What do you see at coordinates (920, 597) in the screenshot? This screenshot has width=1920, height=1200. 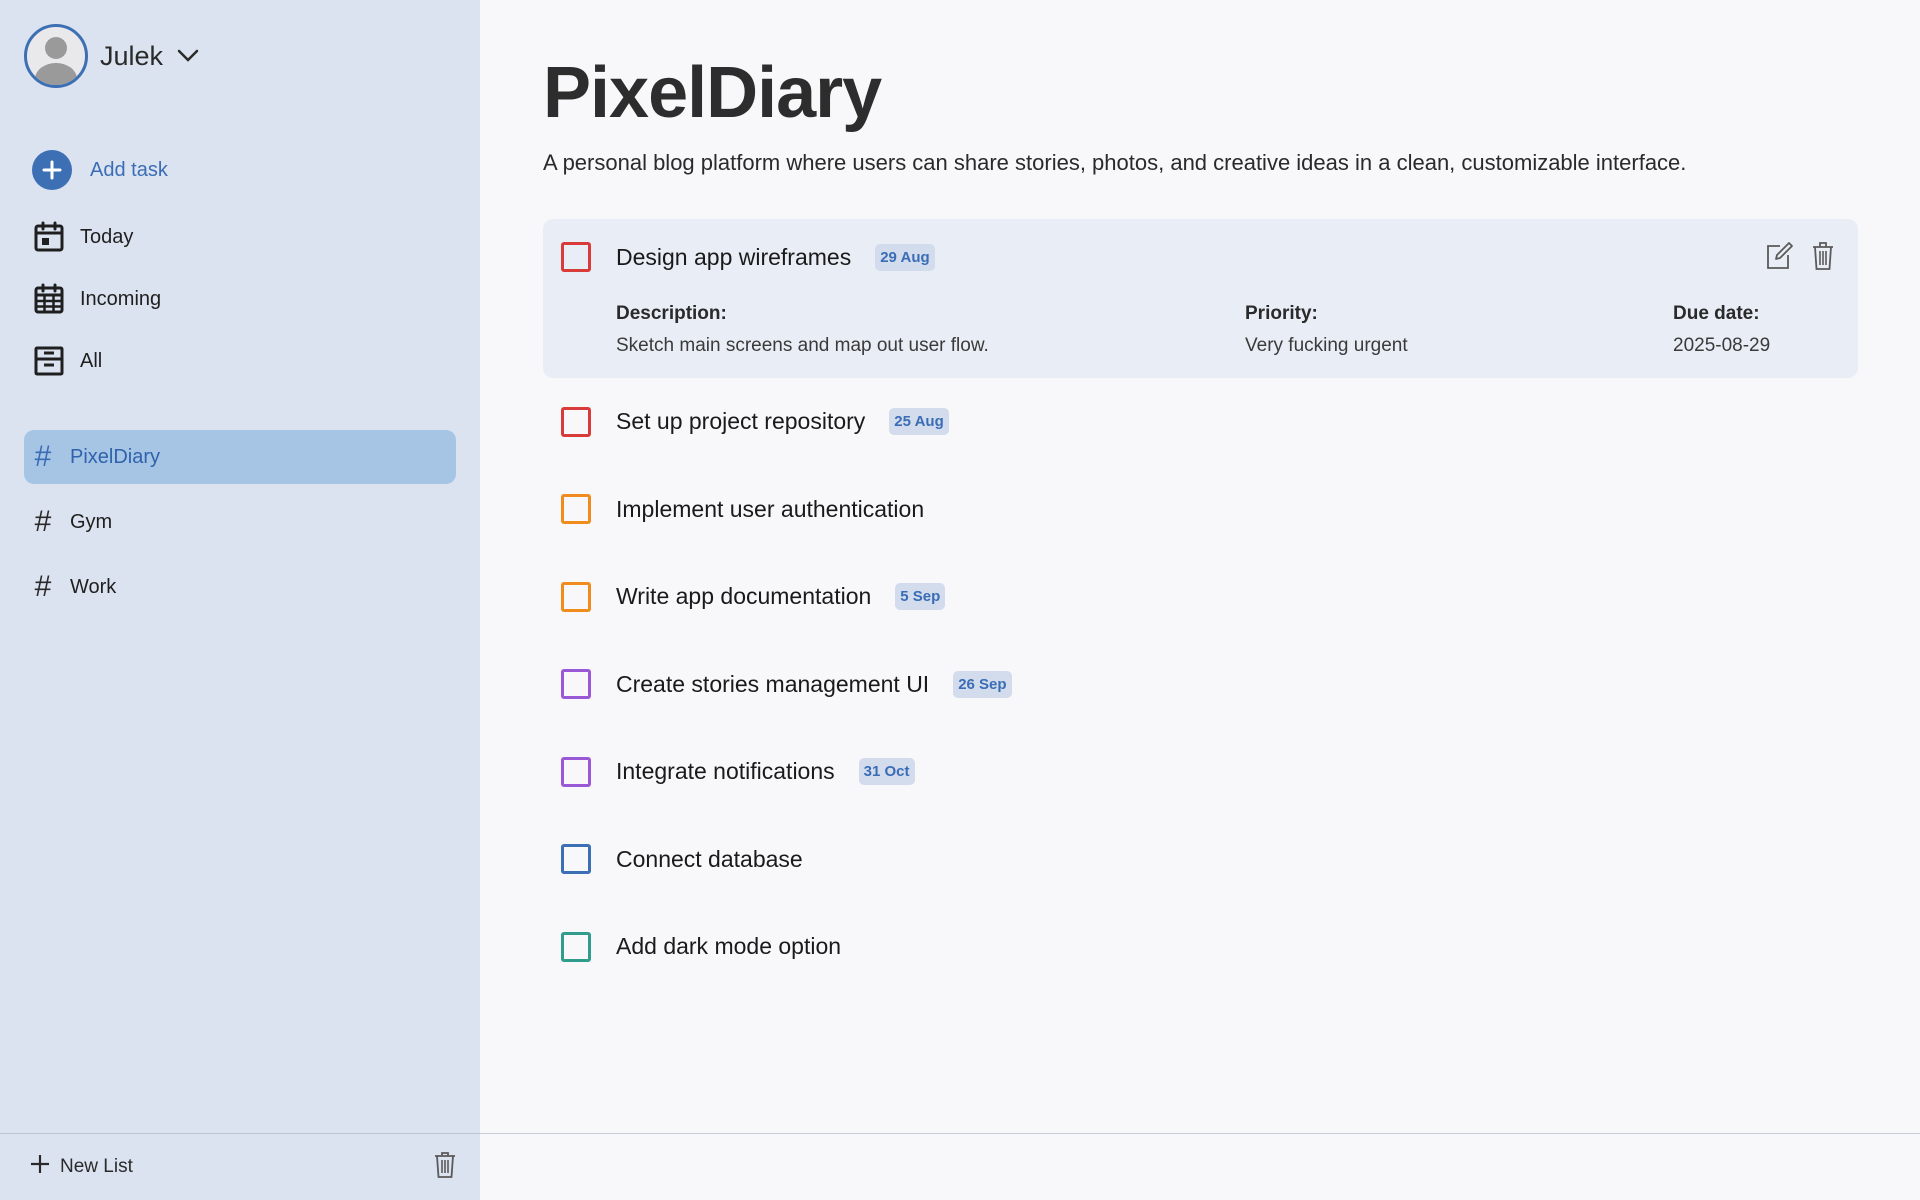 I see `due-badge: 5 Sep` at bounding box center [920, 597].